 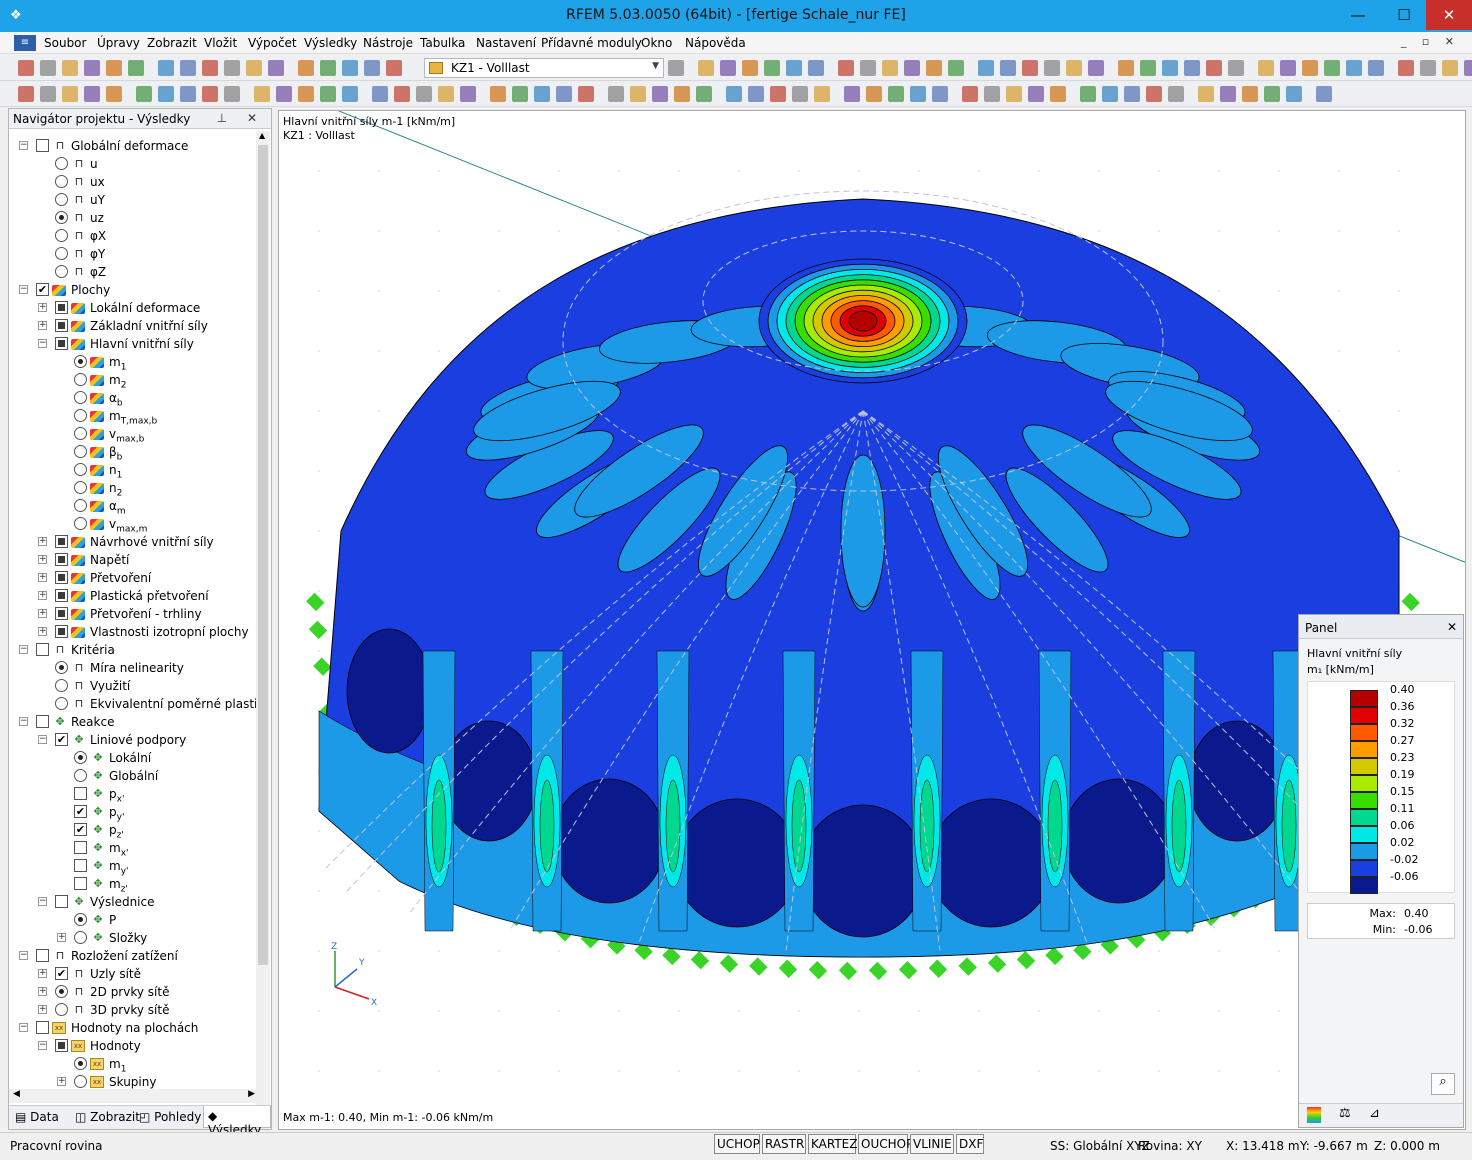 What do you see at coordinates (134, 1010) in the screenshot?
I see `navigator-item: + ⊓ 3D prvky sítě` at bounding box center [134, 1010].